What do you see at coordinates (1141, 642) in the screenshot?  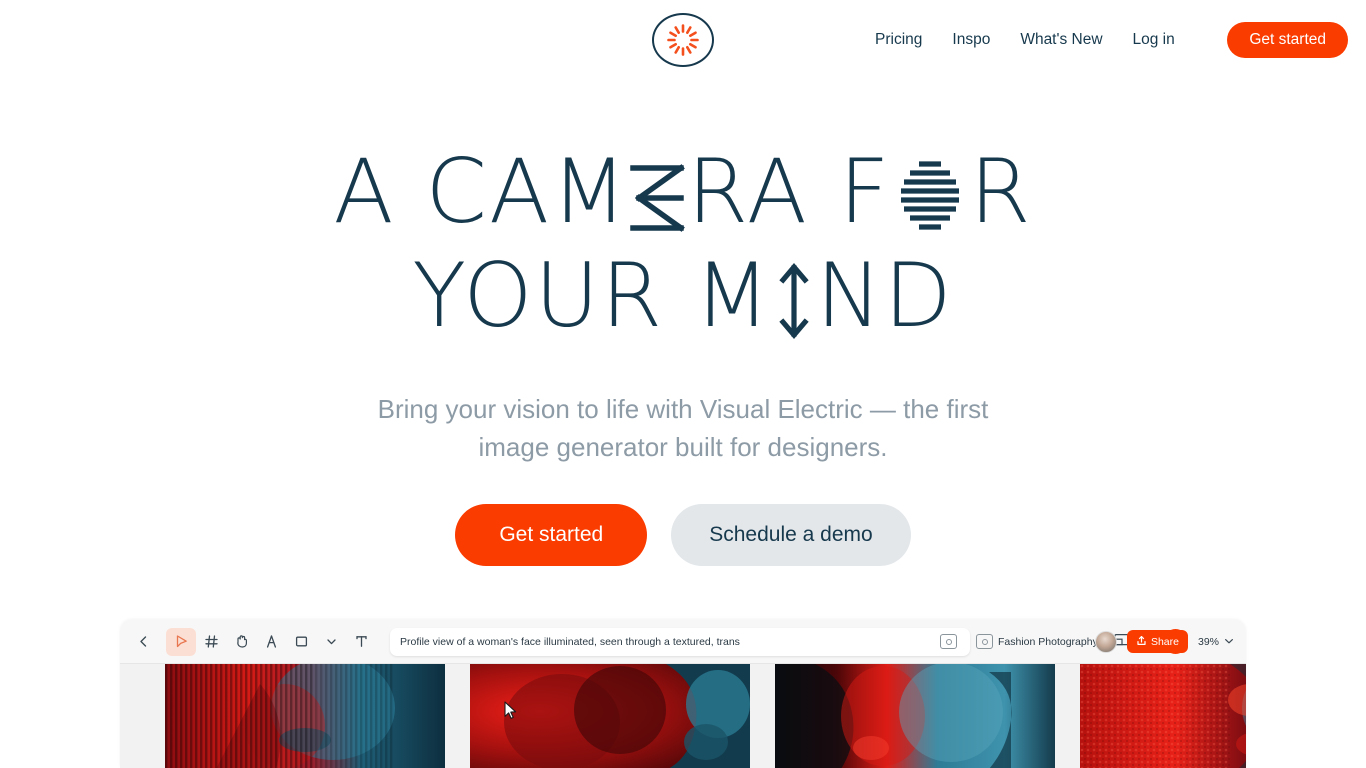 I see `share-upload-icon` at bounding box center [1141, 642].